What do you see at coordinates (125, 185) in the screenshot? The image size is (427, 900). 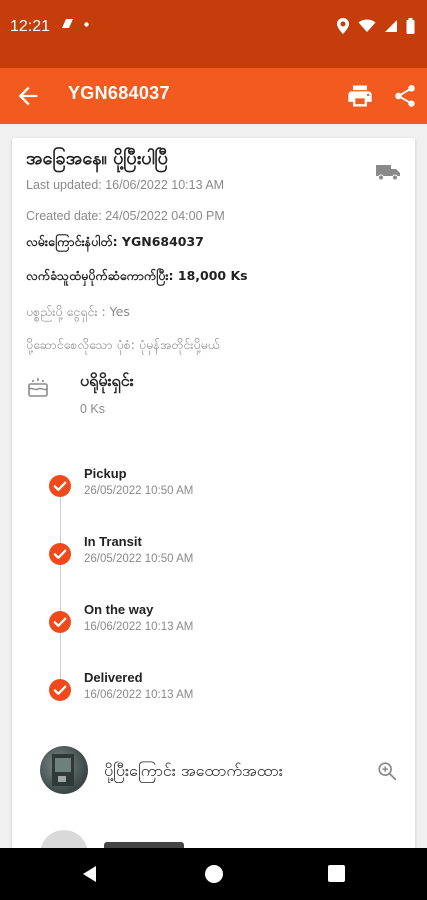 I see `last-updated: Last updated: 16/06/2022 10:13 AM` at bounding box center [125, 185].